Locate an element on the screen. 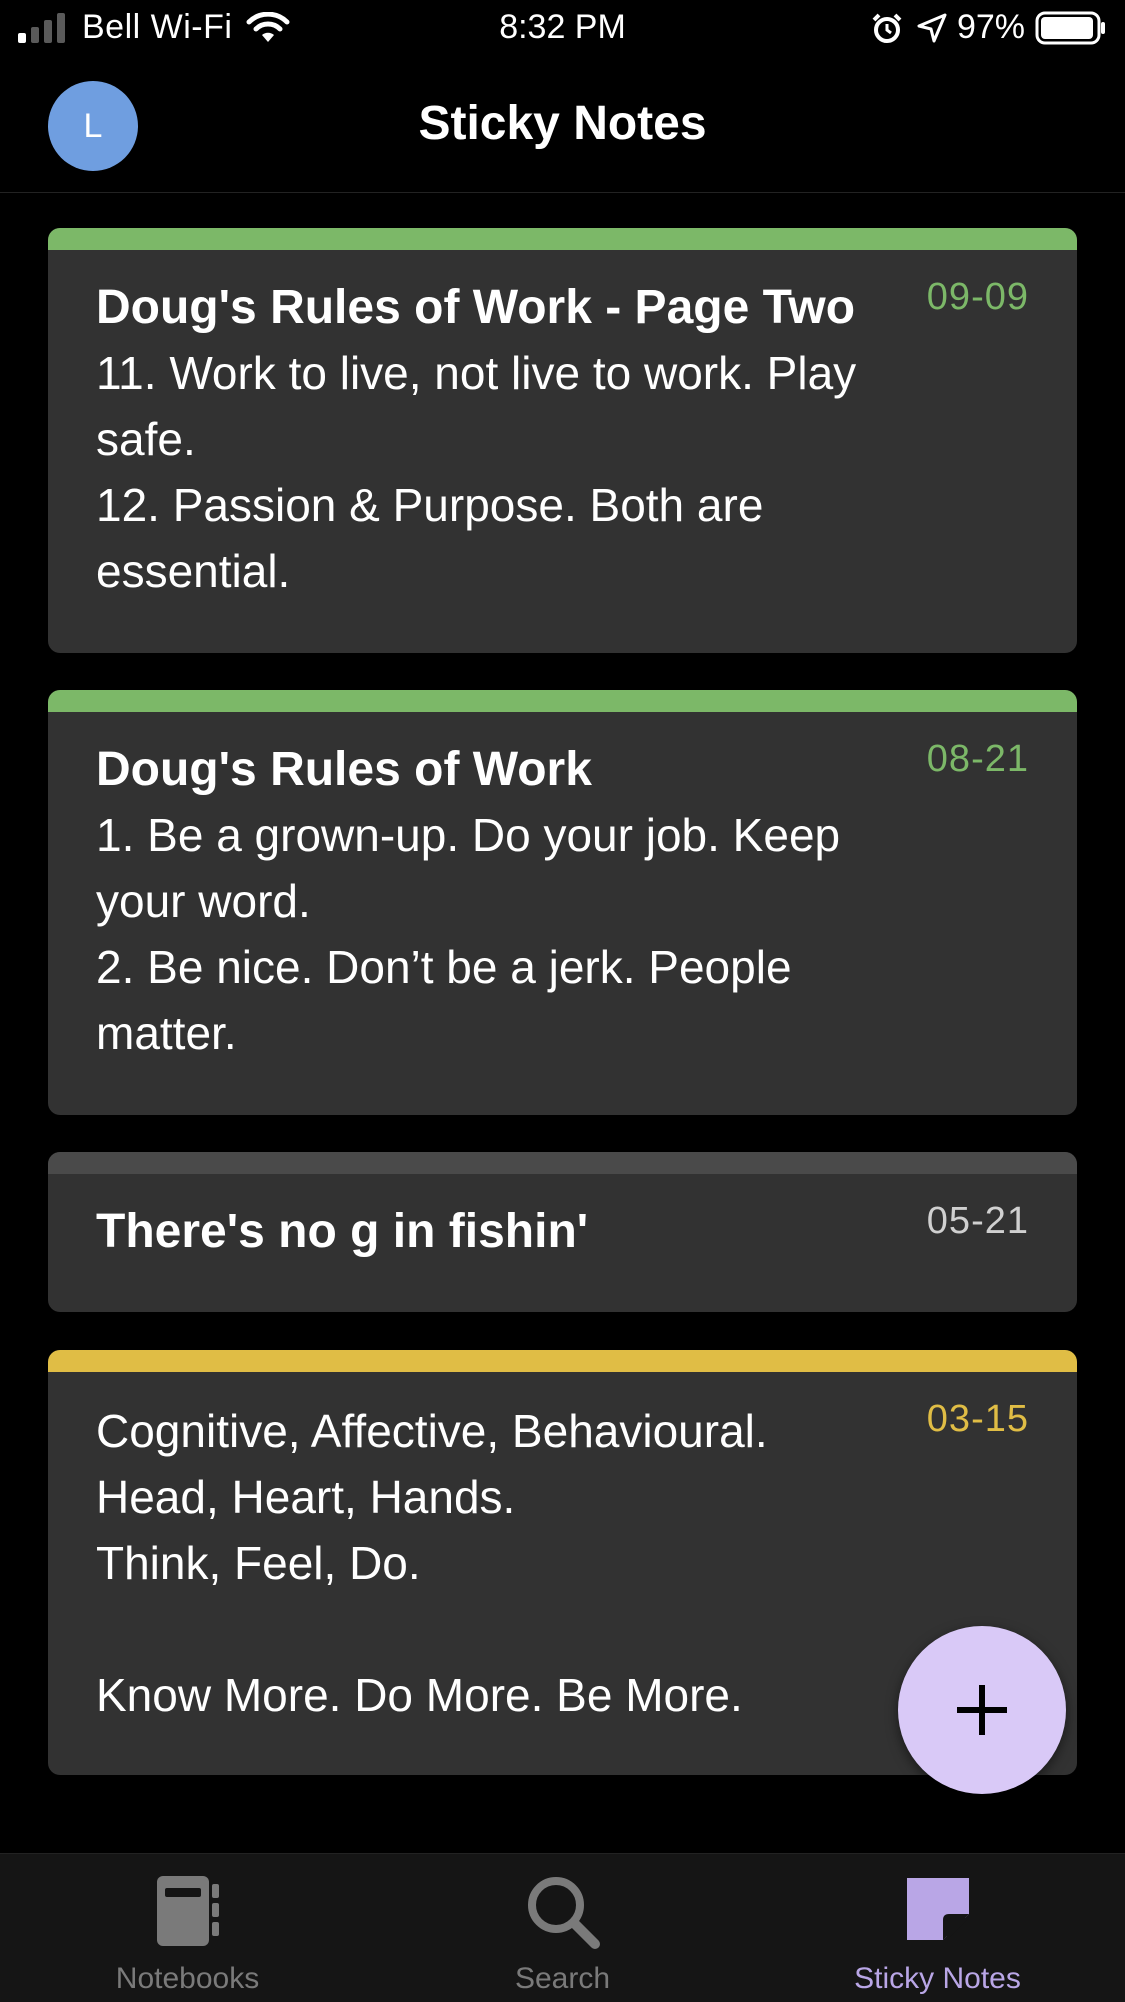  navigation-bar: L Sticky Notes is located at coordinates (562, 125).